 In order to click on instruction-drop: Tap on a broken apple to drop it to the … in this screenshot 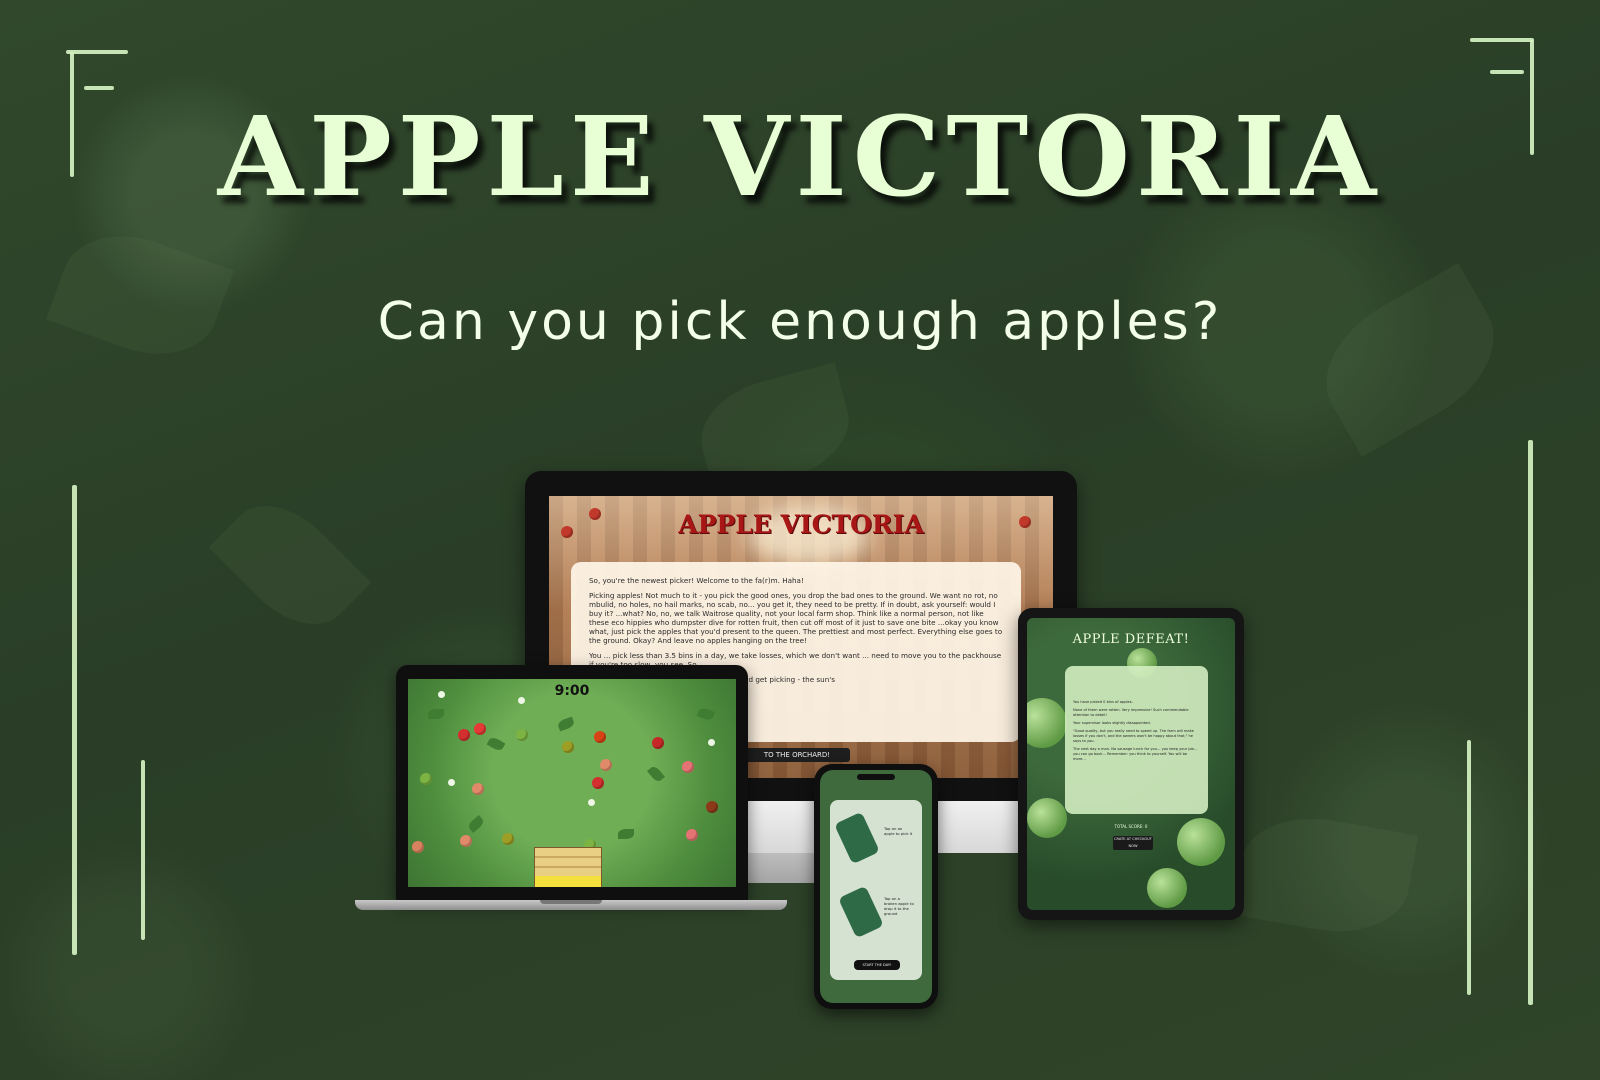, I will do `click(899, 906)`.